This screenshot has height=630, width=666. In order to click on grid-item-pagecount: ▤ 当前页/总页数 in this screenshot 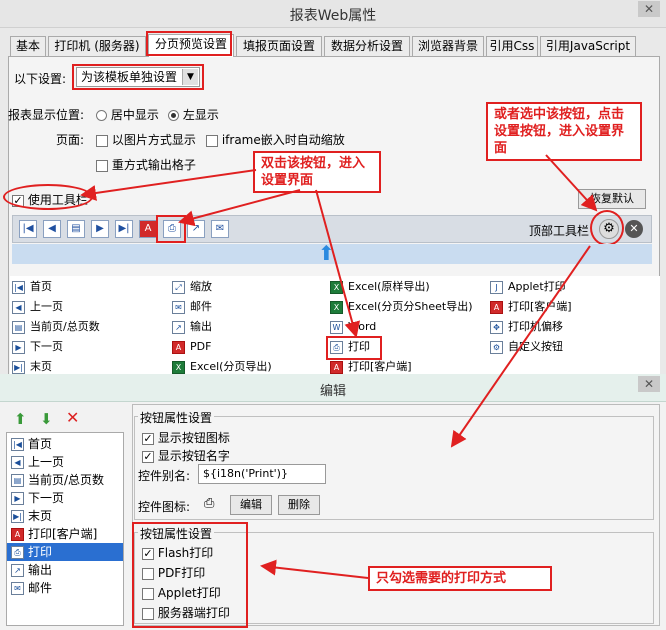, I will do `click(56, 327)`.